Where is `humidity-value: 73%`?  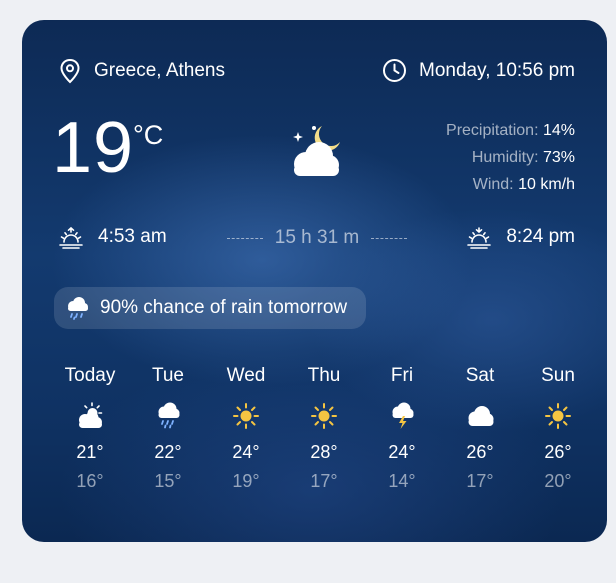
humidity-value: 73% is located at coordinates (558, 157).